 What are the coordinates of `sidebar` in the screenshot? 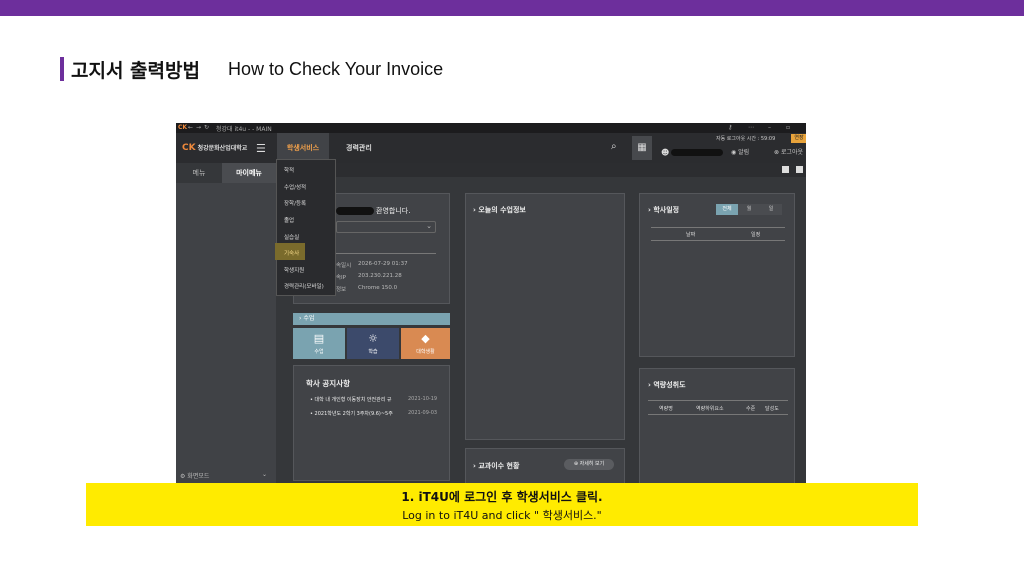 It's located at (226, 323).